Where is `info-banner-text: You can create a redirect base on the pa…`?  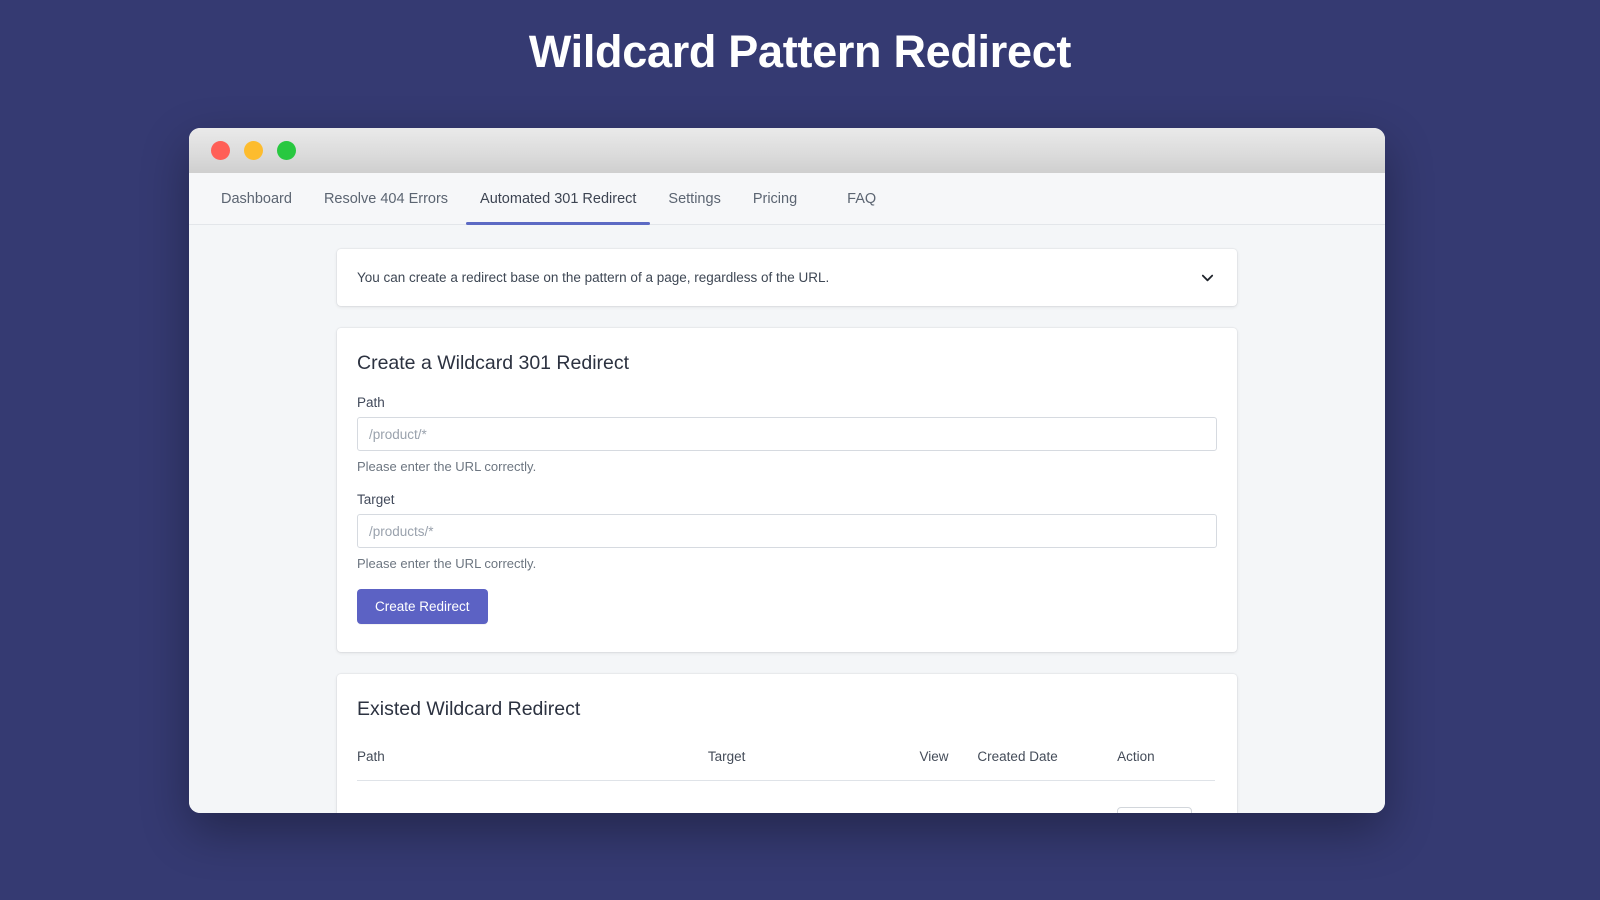
info-banner-text: You can create a redirect base on the pa… is located at coordinates (593, 277).